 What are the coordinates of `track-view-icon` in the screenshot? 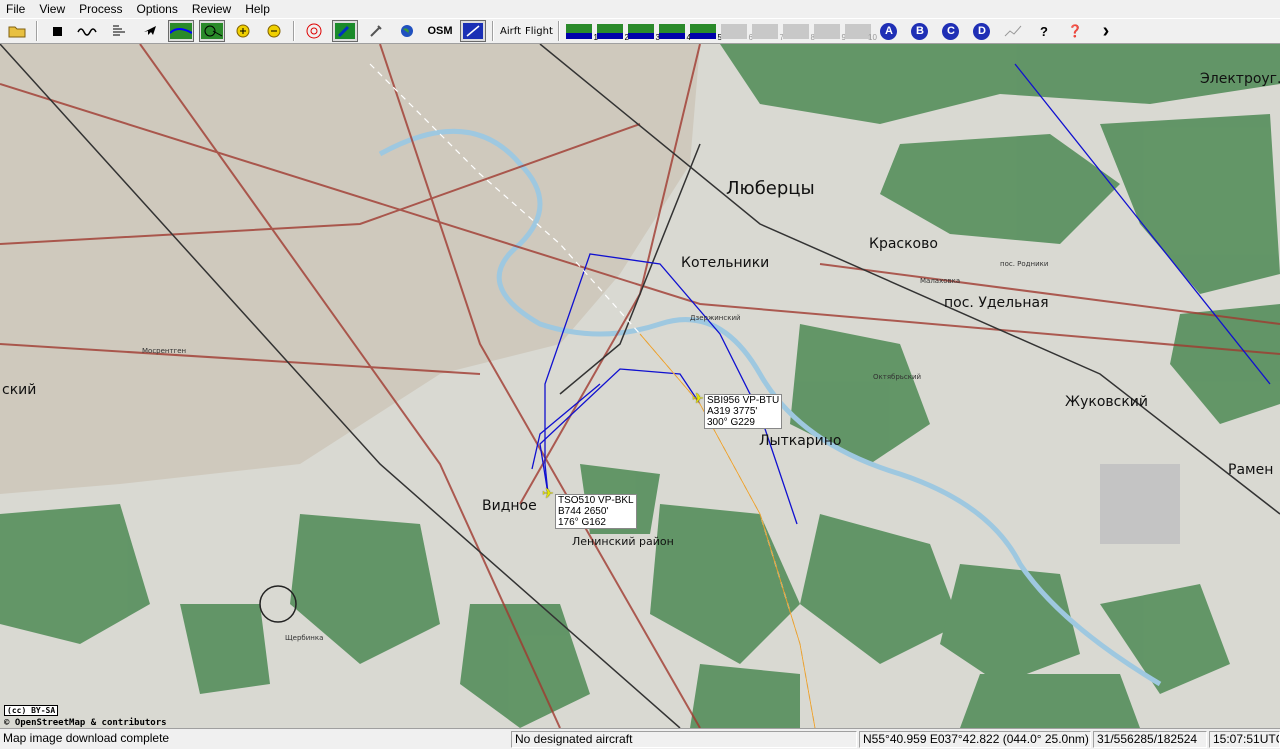 It's located at (212, 31).